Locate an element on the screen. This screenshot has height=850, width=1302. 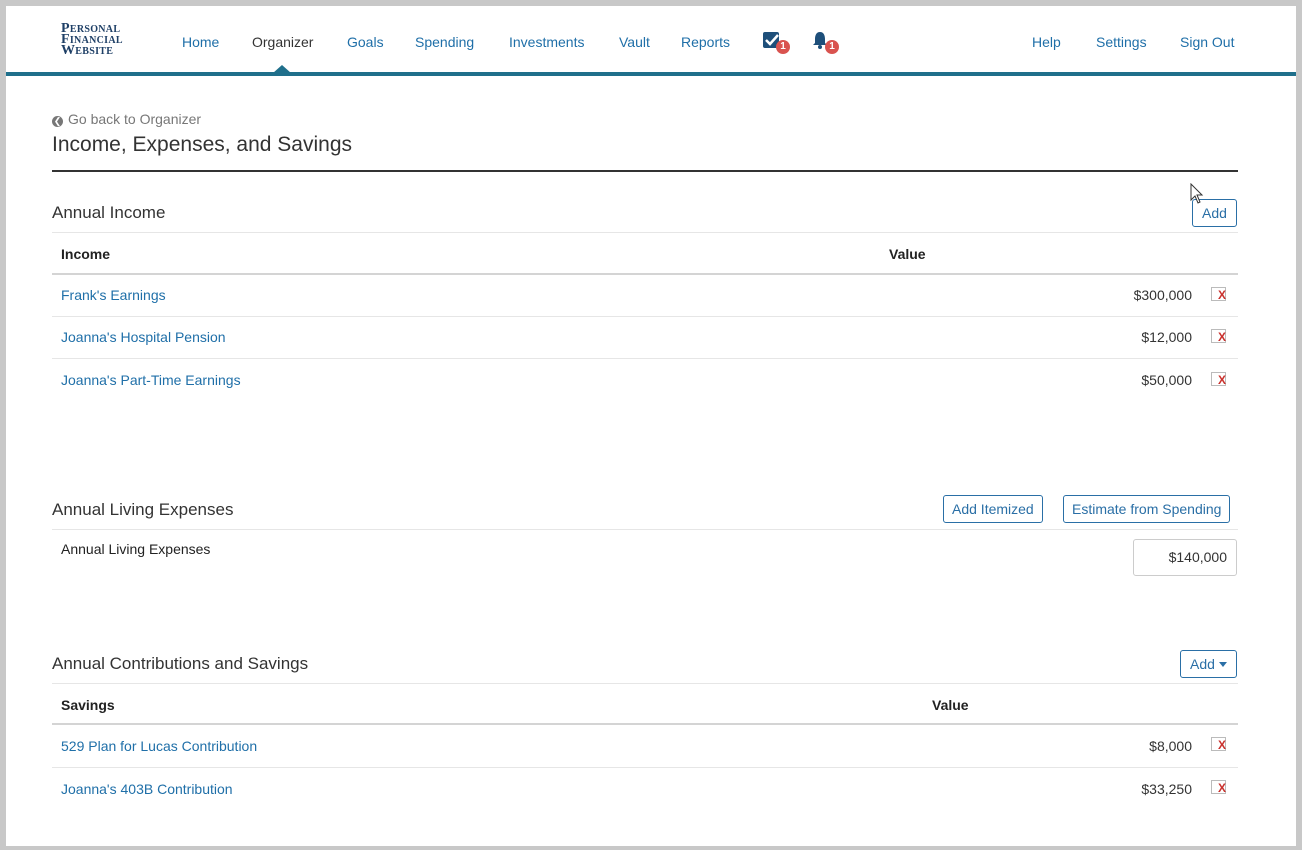
living-expenses-label: Annual Living Expenses is located at coordinates (136, 549).